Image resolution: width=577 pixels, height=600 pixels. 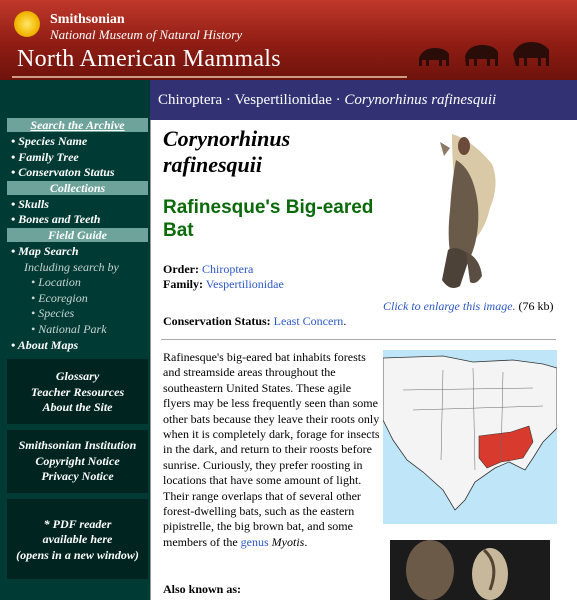 I want to click on common-name: Rafinesque's Big-eared Bat, so click(x=273, y=219).